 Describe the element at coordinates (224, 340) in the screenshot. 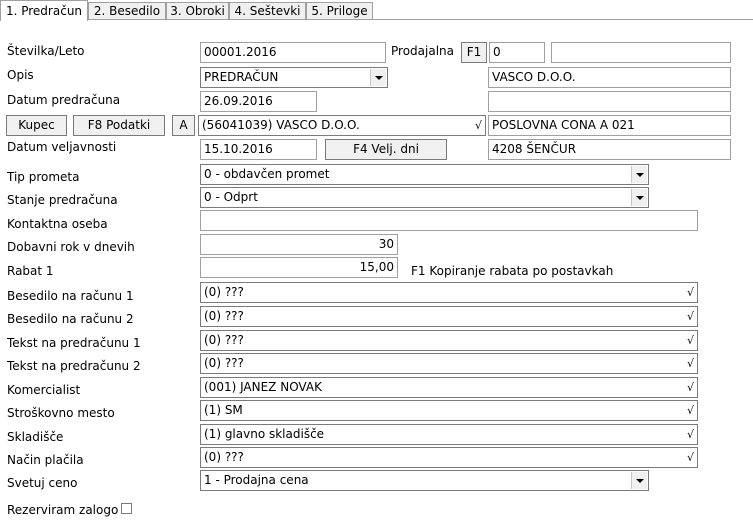

I see `tekst1-value: (0) ???` at that location.